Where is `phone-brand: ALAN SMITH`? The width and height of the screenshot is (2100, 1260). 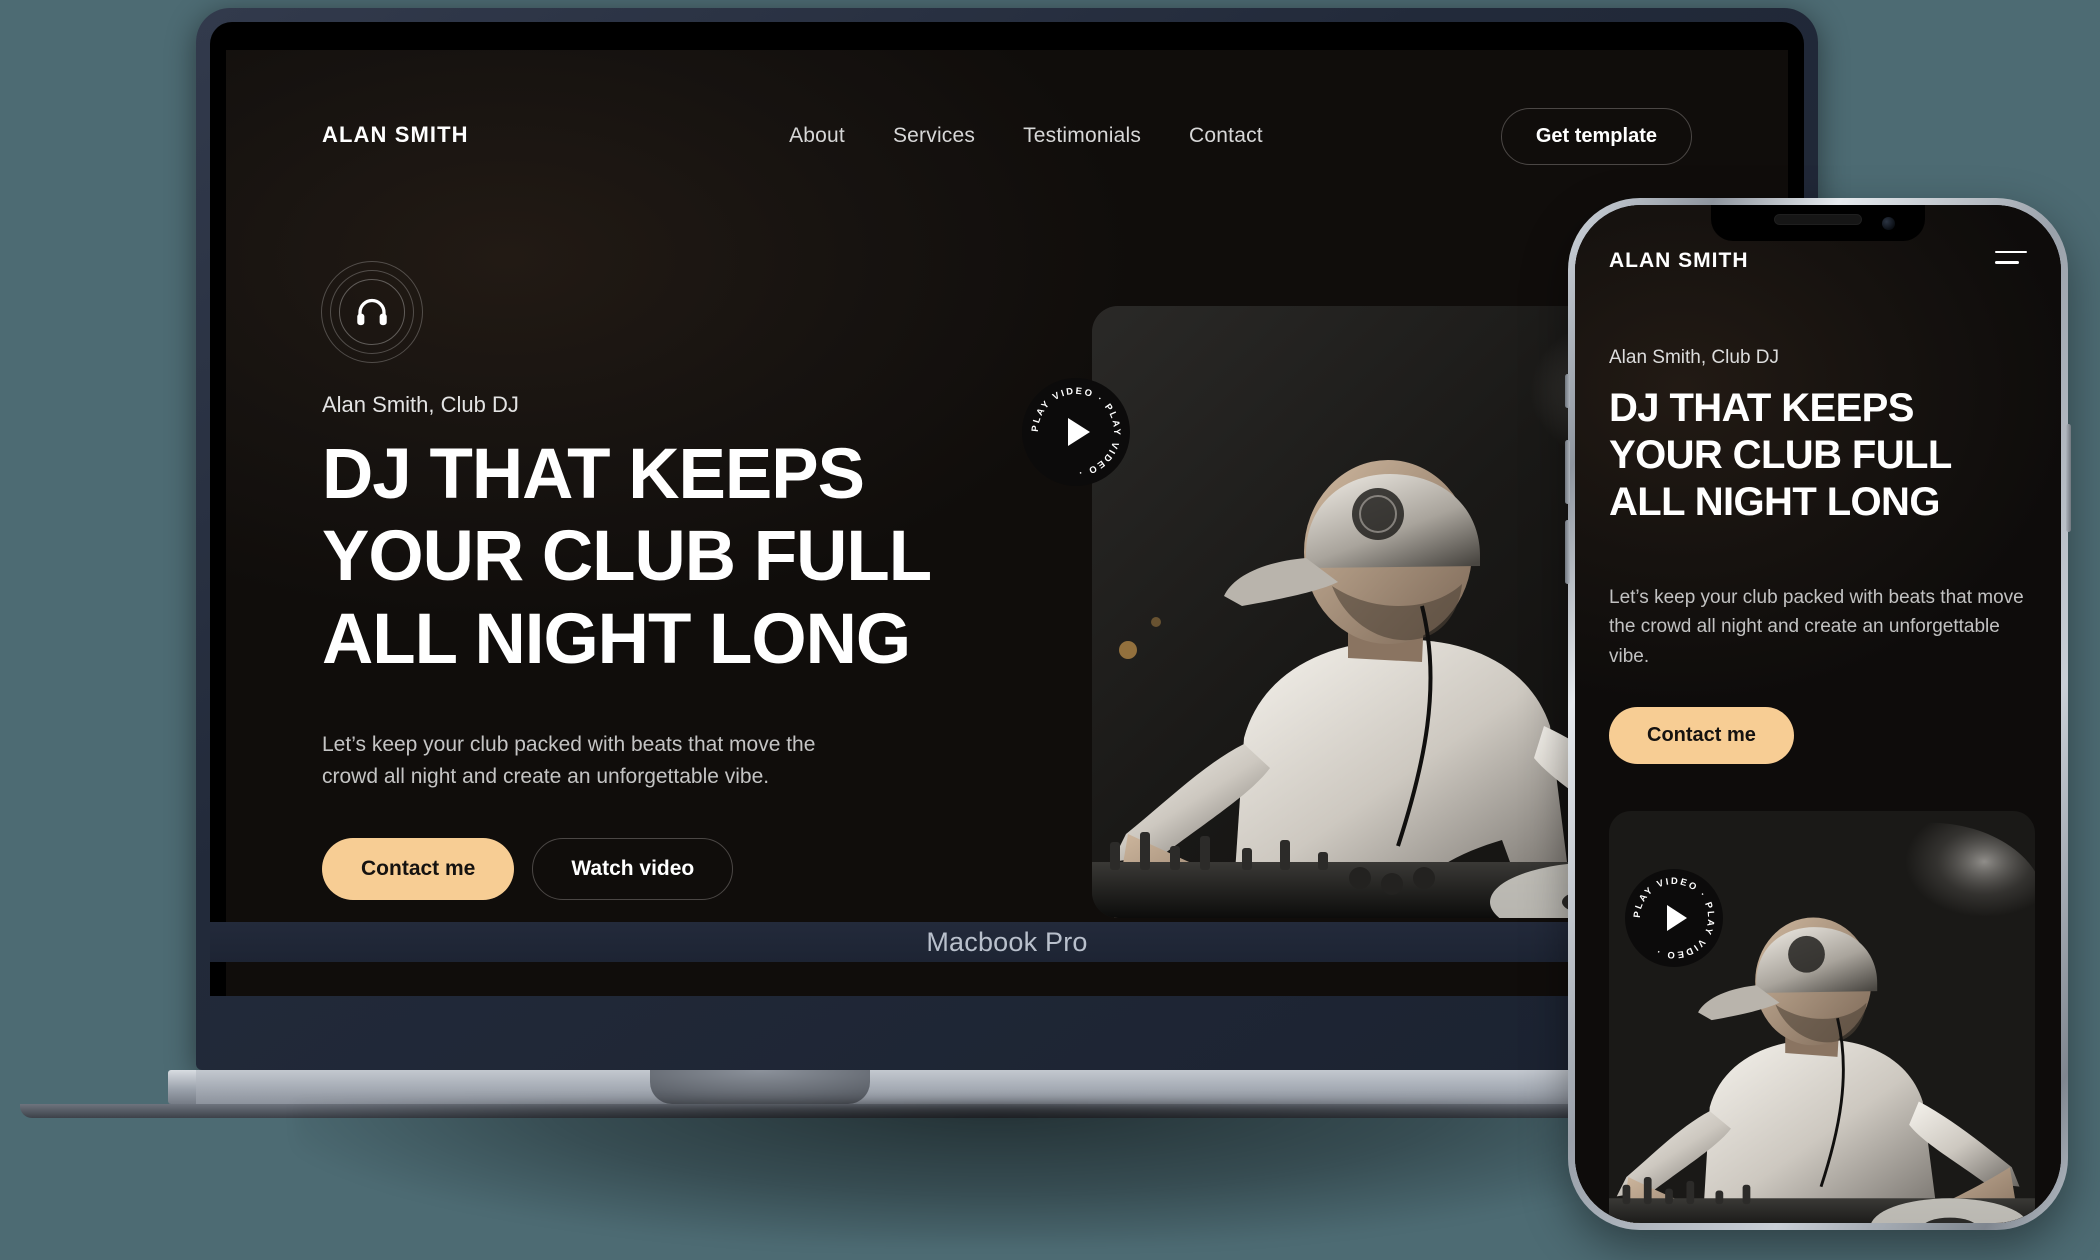
phone-brand: ALAN SMITH is located at coordinates (1679, 260).